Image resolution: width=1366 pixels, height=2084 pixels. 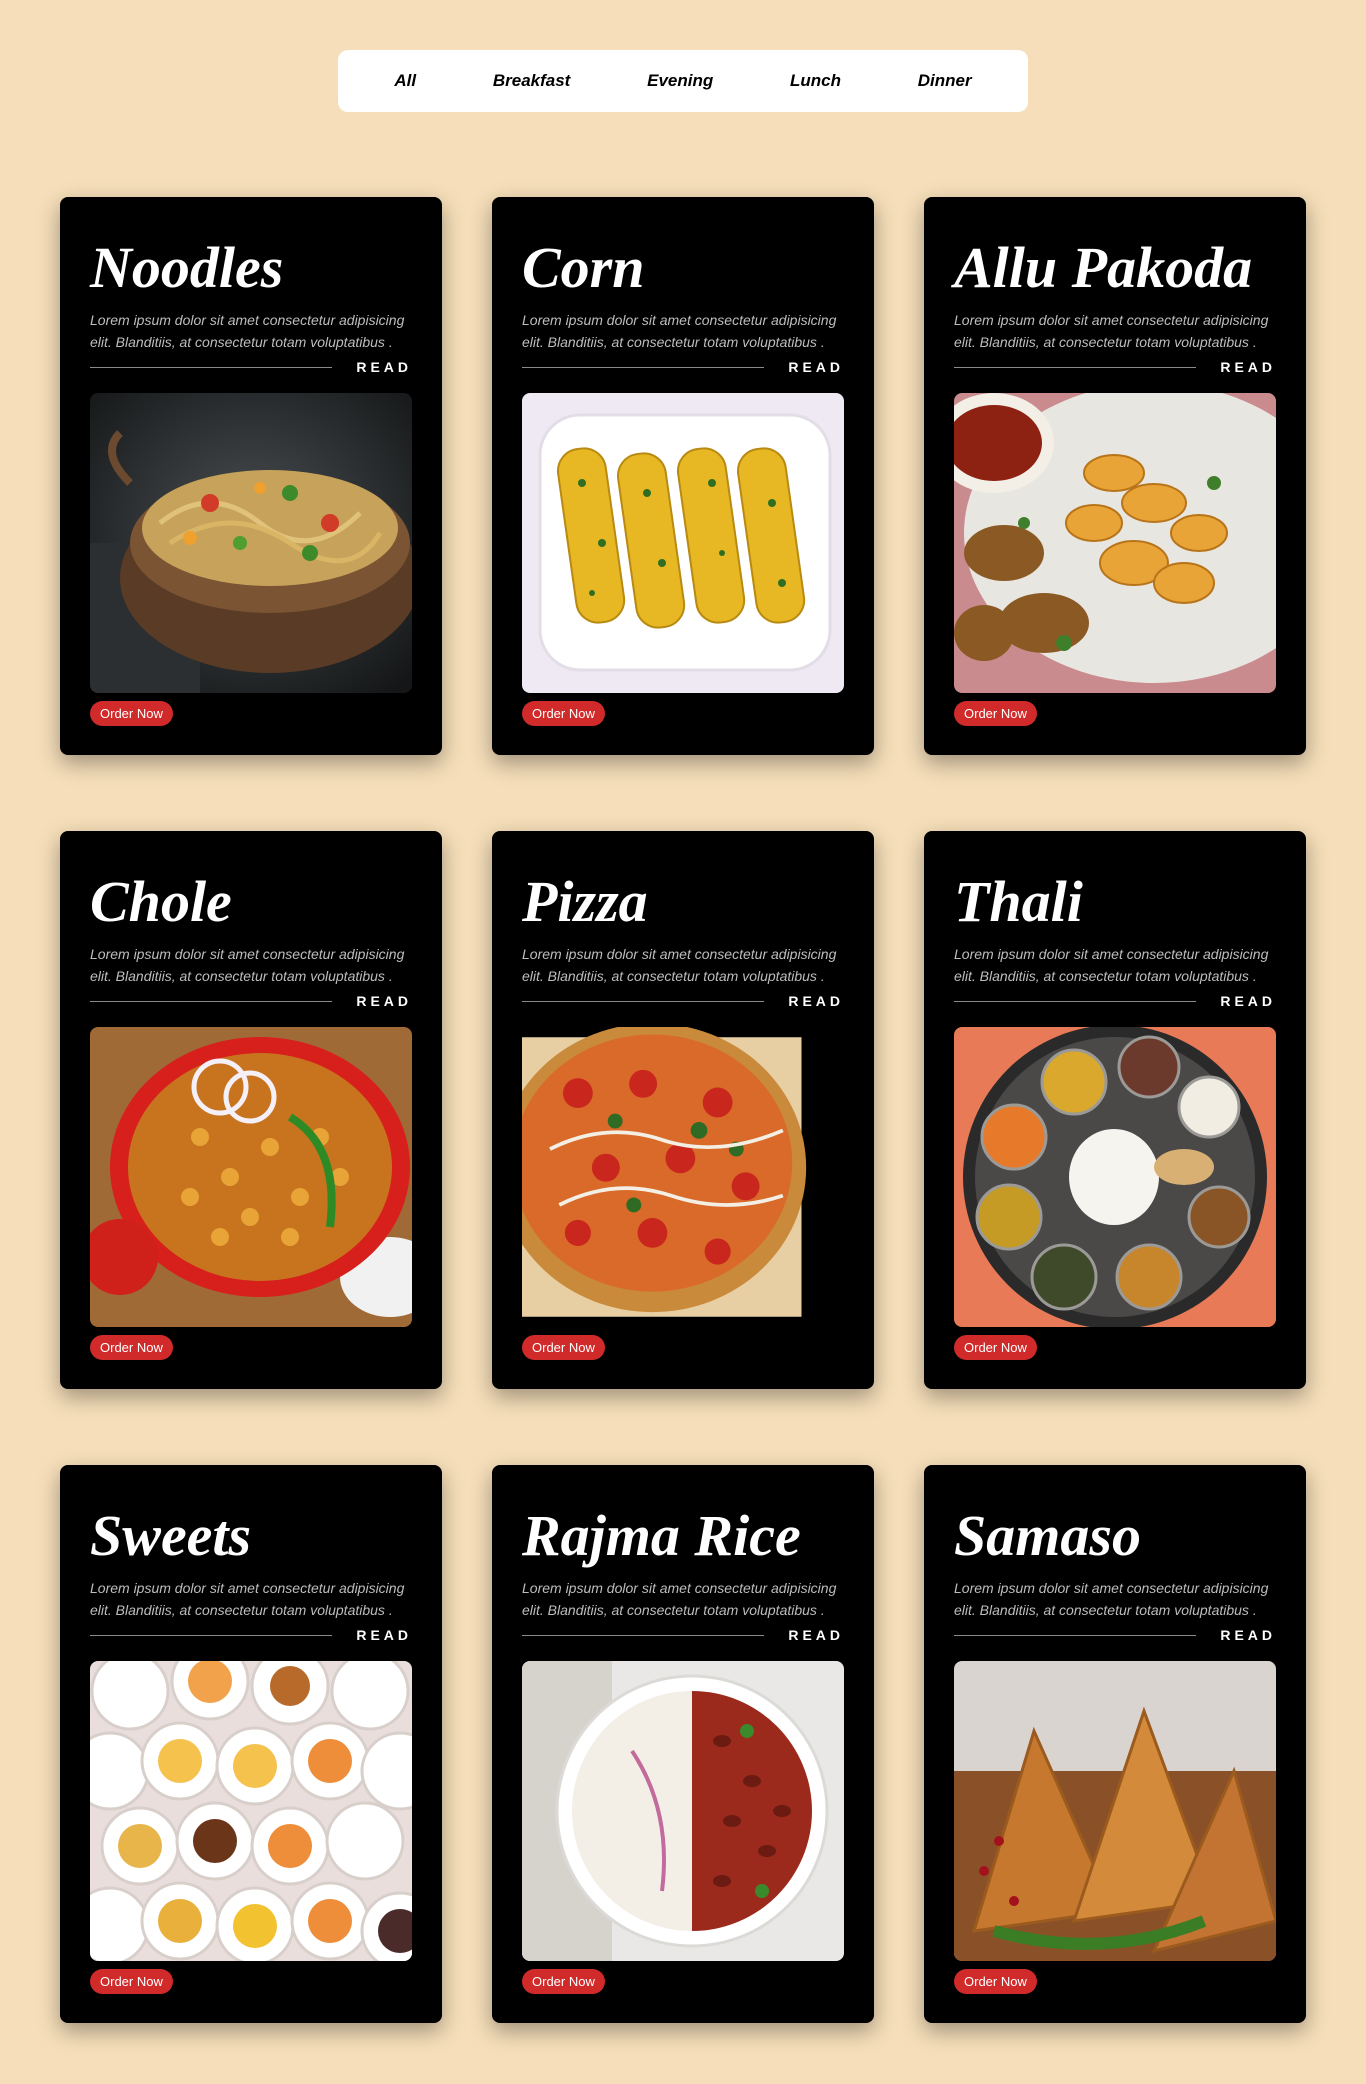 I want to click on allu-pakoda-photo, so click(x=1115, y=543).